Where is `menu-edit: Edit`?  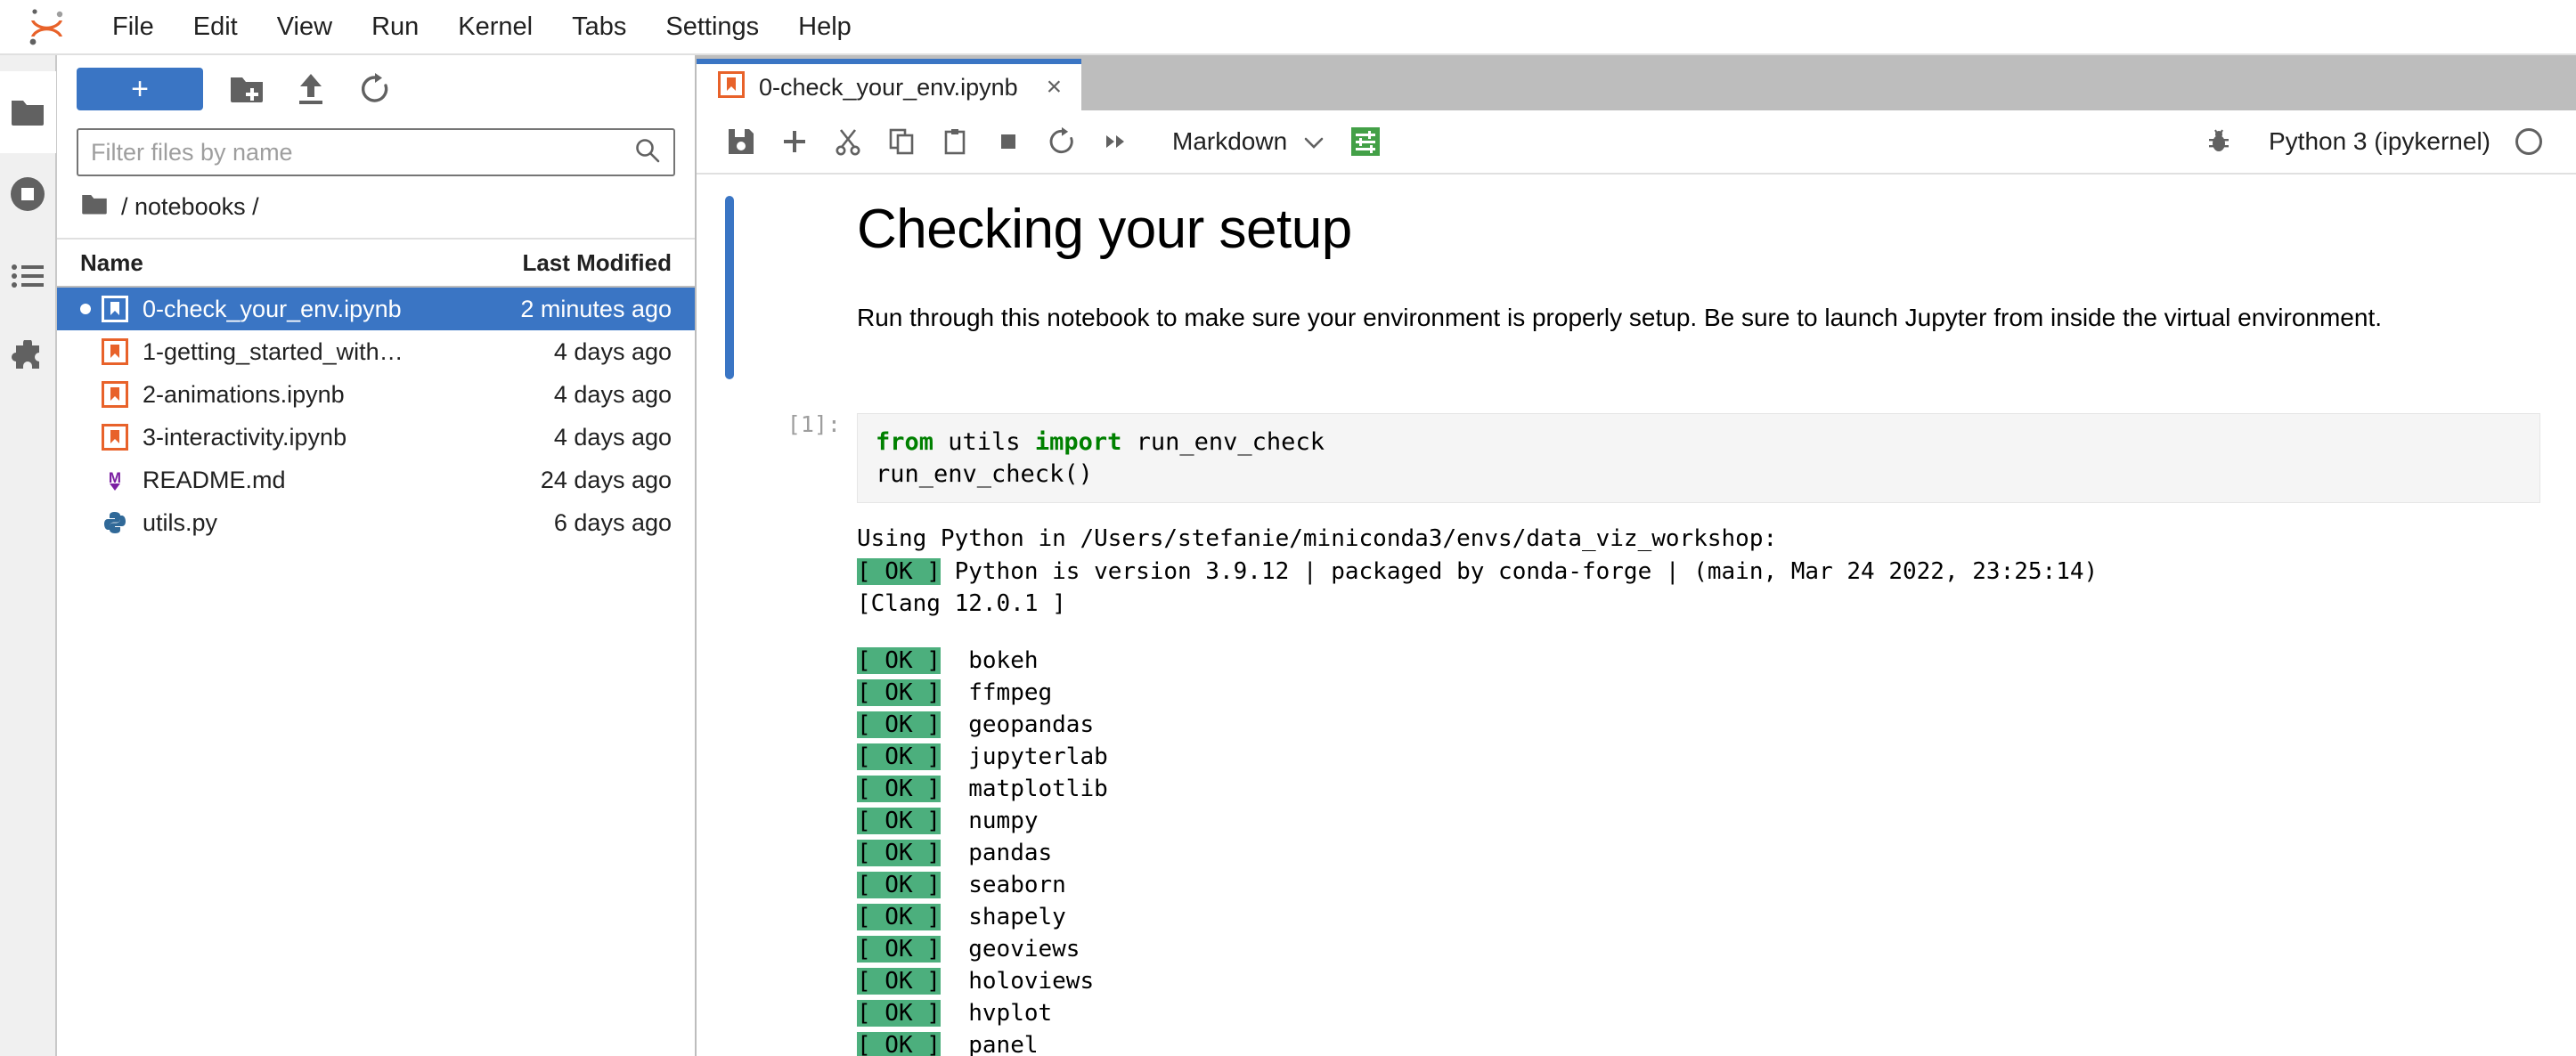 menu-edit: Edit is located at coordinates (215, 27).